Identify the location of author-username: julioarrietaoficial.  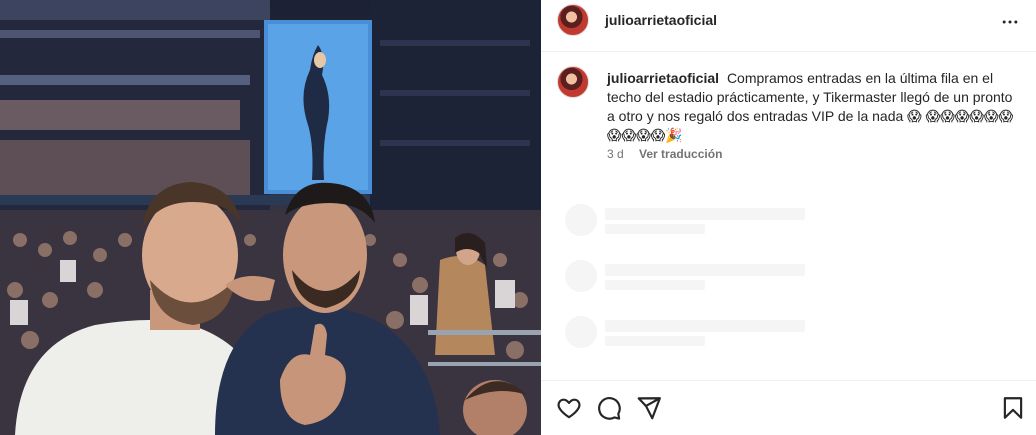
(661, 20).